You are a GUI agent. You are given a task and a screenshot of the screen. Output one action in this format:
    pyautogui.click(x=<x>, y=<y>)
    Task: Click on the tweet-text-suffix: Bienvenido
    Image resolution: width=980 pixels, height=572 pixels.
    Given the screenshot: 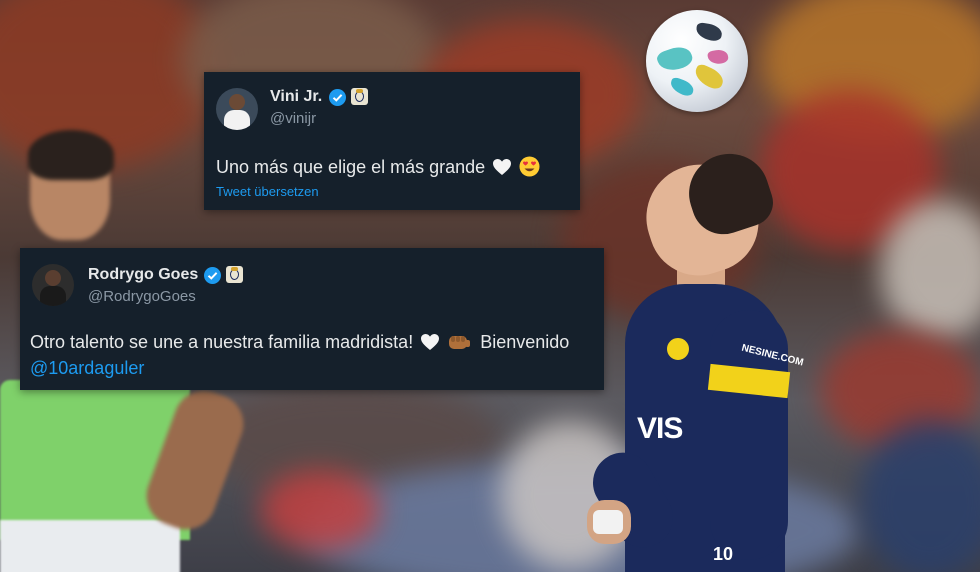 What is the action you would take?
    pyautogui.click(x=525, y=342)
    